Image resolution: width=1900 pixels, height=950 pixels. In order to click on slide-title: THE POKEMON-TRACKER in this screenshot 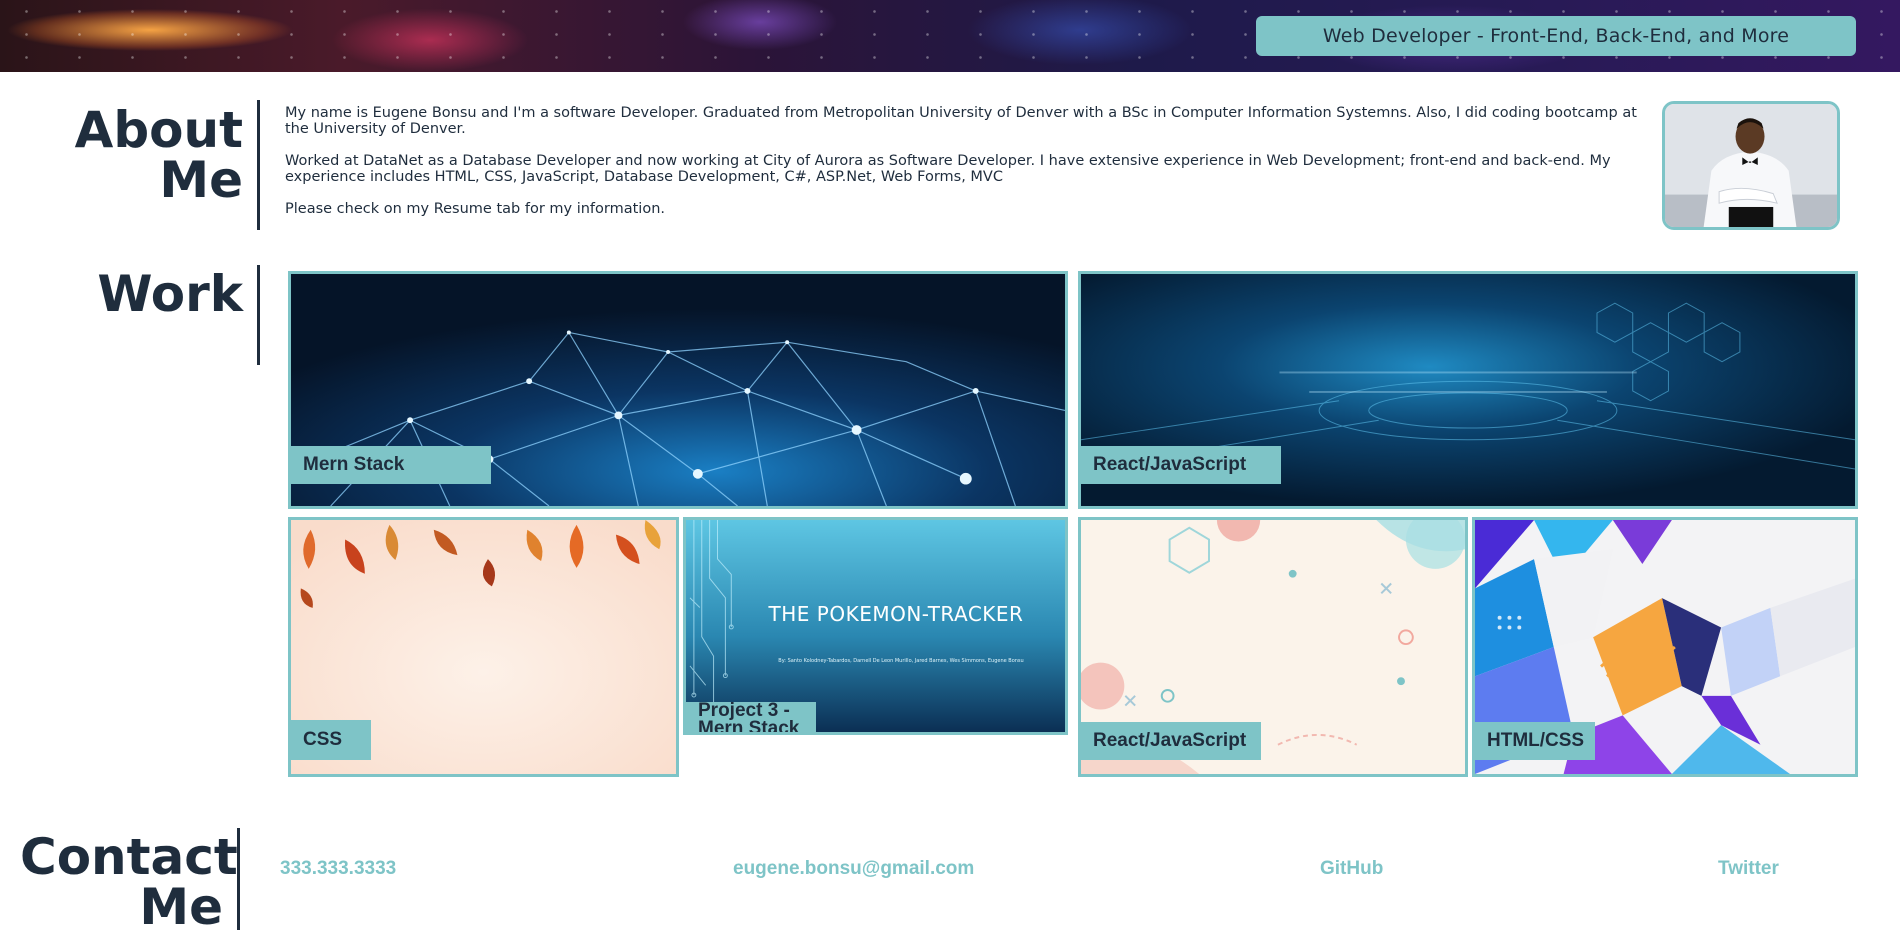, I will do `click(896, 614)`.